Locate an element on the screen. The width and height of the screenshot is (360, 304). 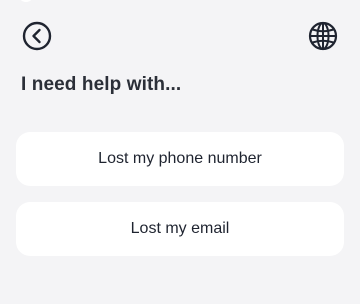
back-button is located at coordinates (37, 36).